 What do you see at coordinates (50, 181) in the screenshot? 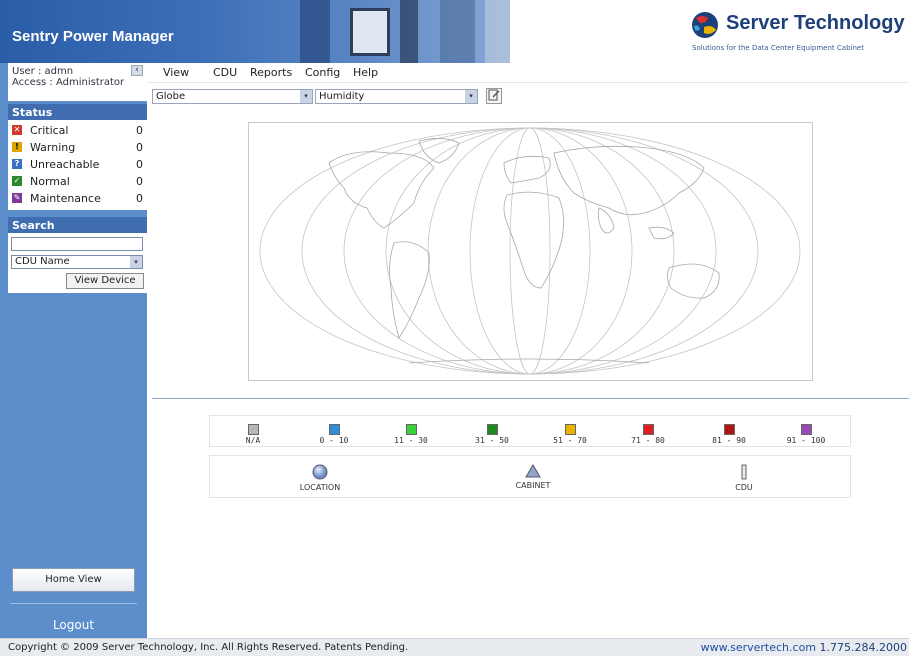
I see `status-label: Normal` at bounding box center [50, 181].